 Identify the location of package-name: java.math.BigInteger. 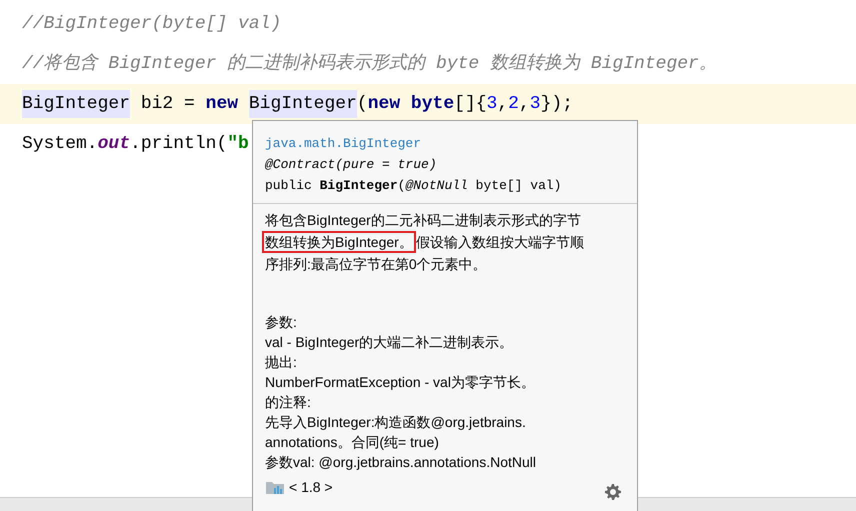
(343, 144).